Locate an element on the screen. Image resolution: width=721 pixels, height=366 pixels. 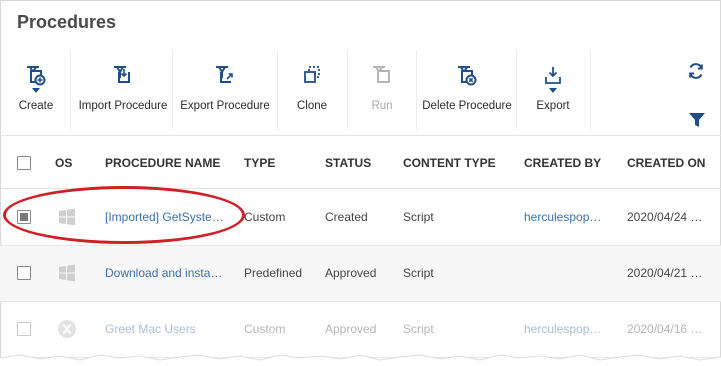
clone-icon is located at coordinates (312, 75).